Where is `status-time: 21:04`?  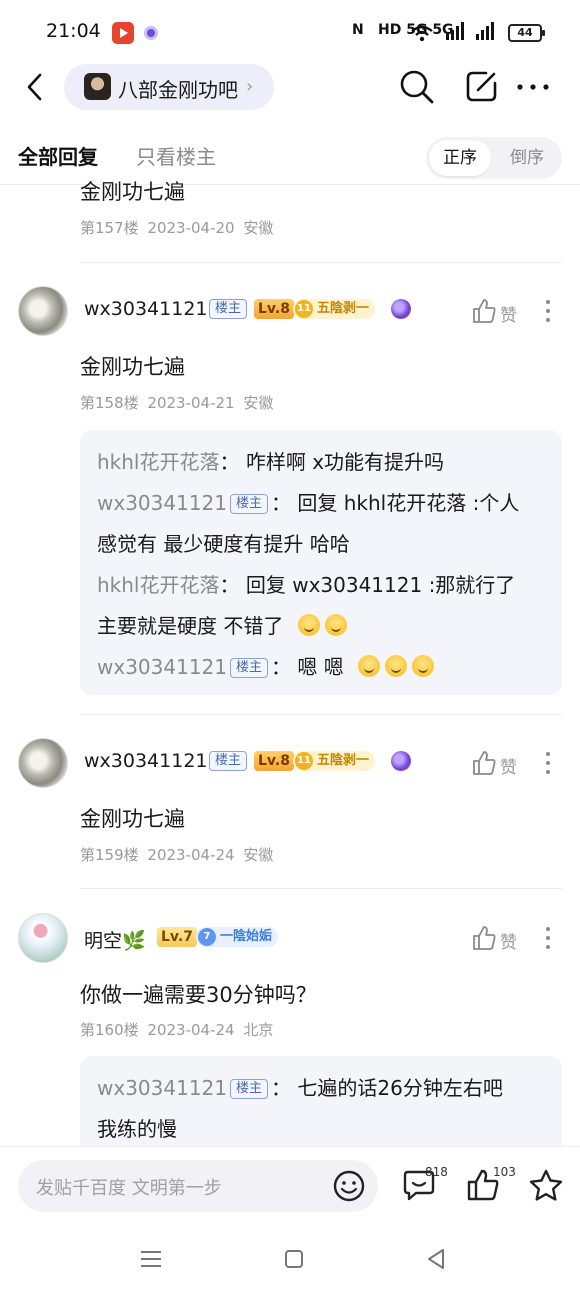
status-time: 21:04 is located at coordinates (73, 31).